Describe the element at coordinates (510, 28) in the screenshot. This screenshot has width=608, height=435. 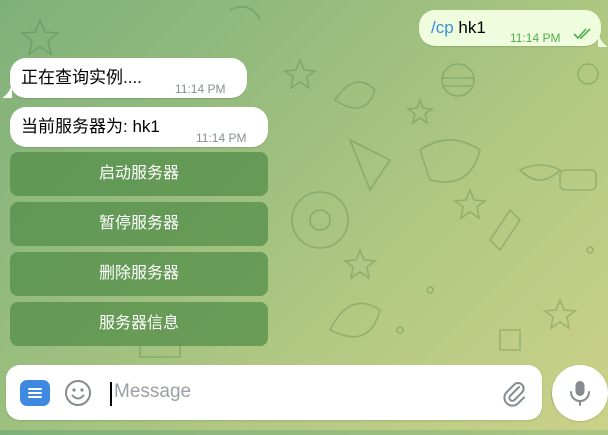
I see `outgoing-message-bubble: /cp hk1 11:14 PM` at that location.